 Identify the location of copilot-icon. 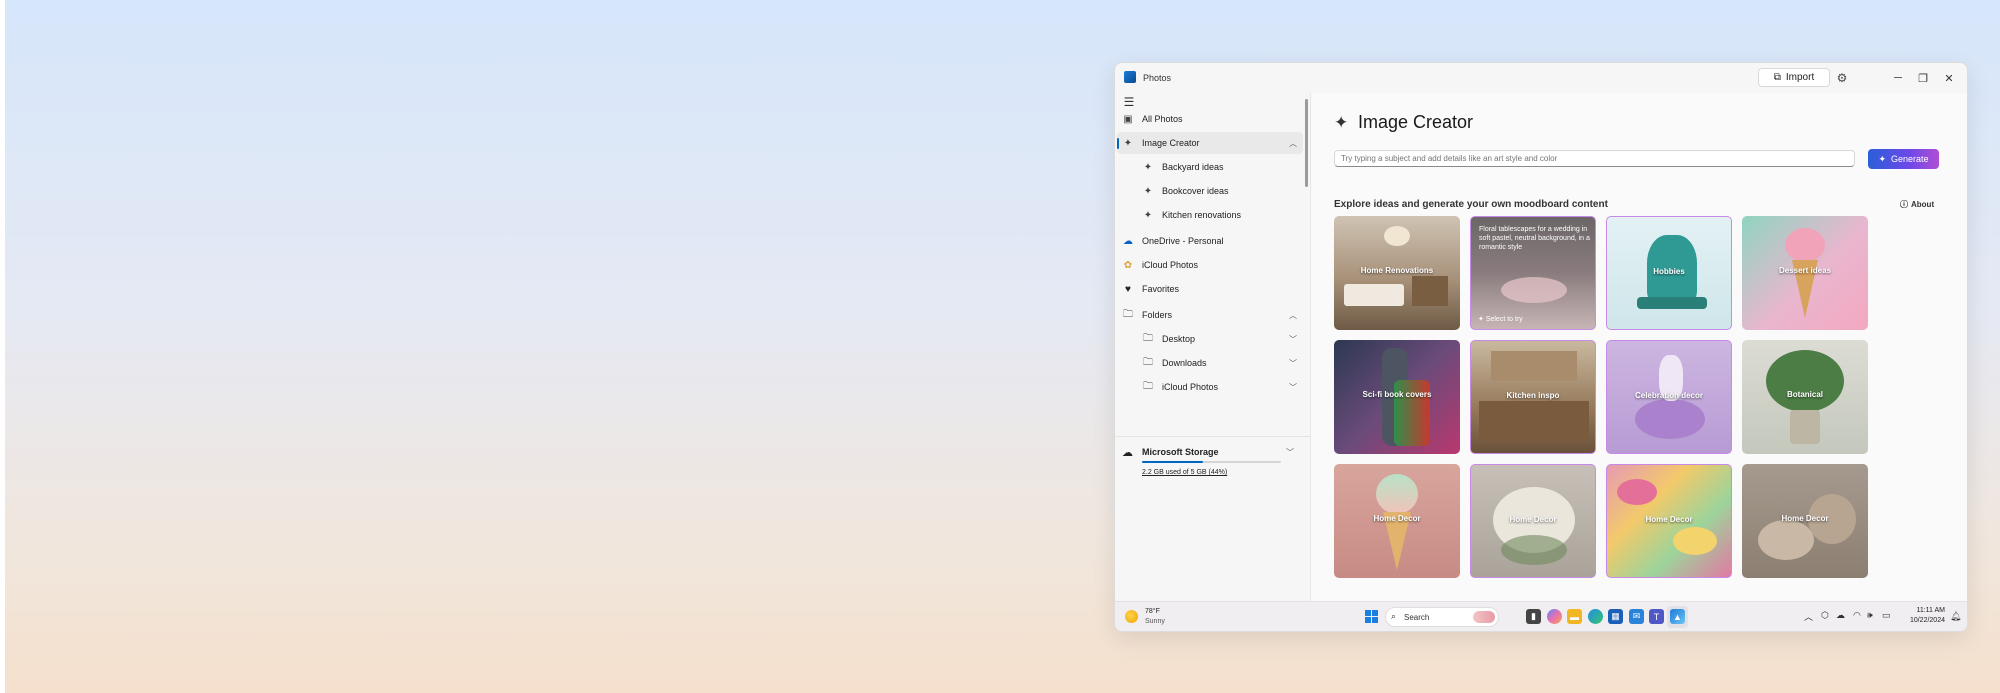
(1554, 616).